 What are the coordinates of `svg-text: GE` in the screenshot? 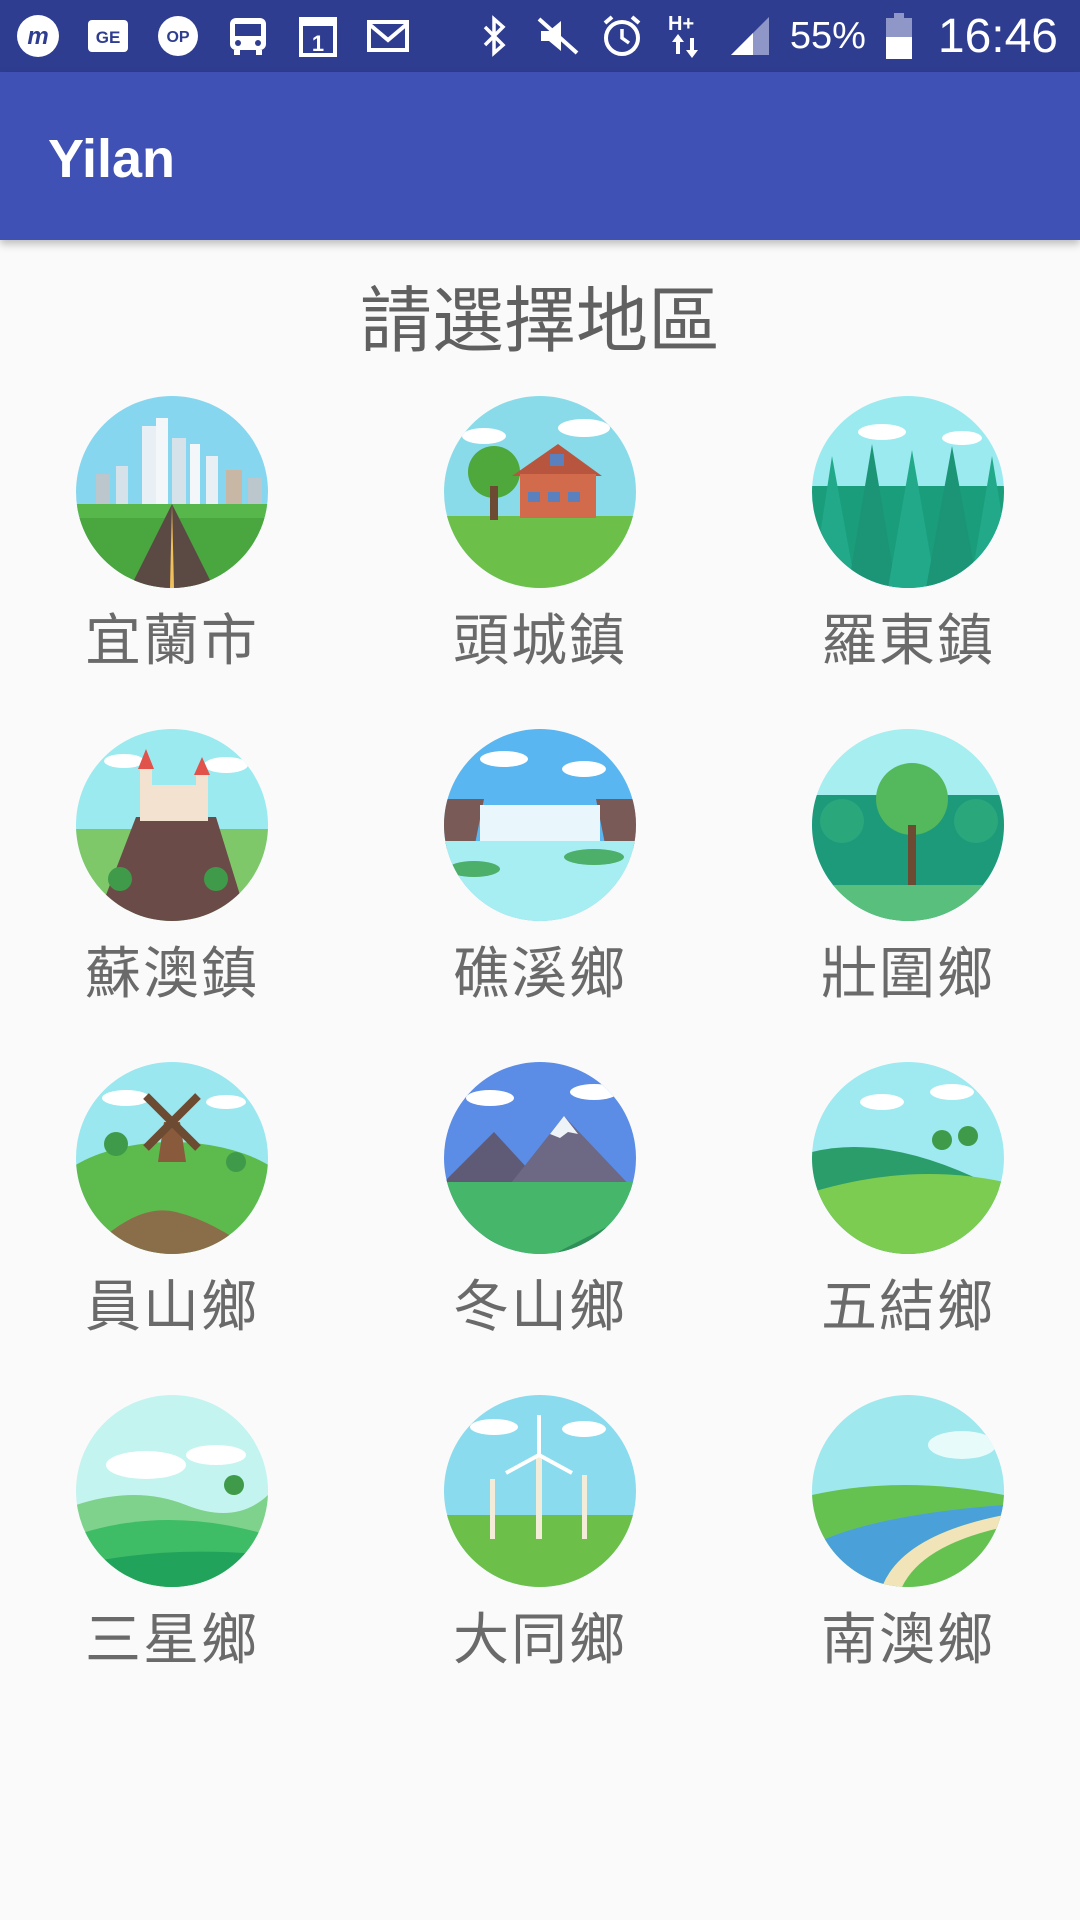 It's located at (108, 37).